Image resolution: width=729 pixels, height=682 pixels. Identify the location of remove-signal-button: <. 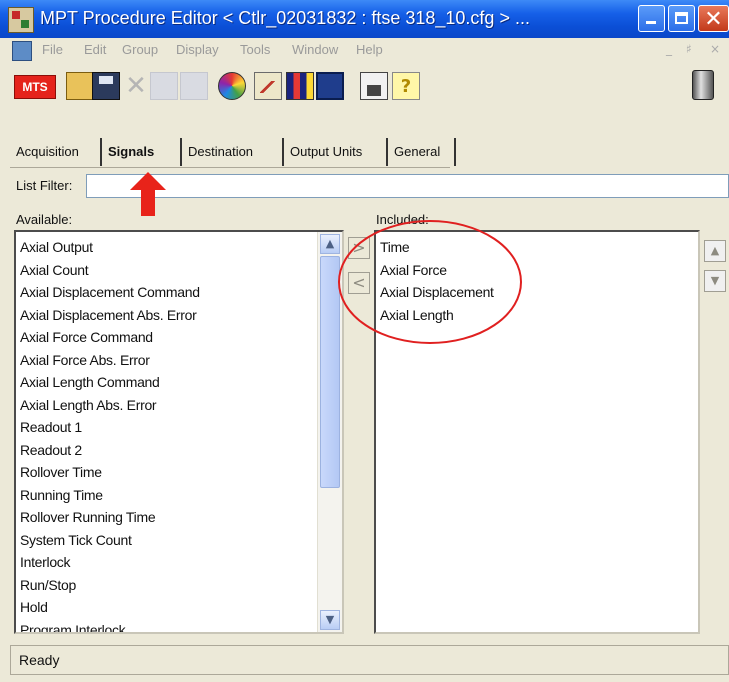
(359, 283).